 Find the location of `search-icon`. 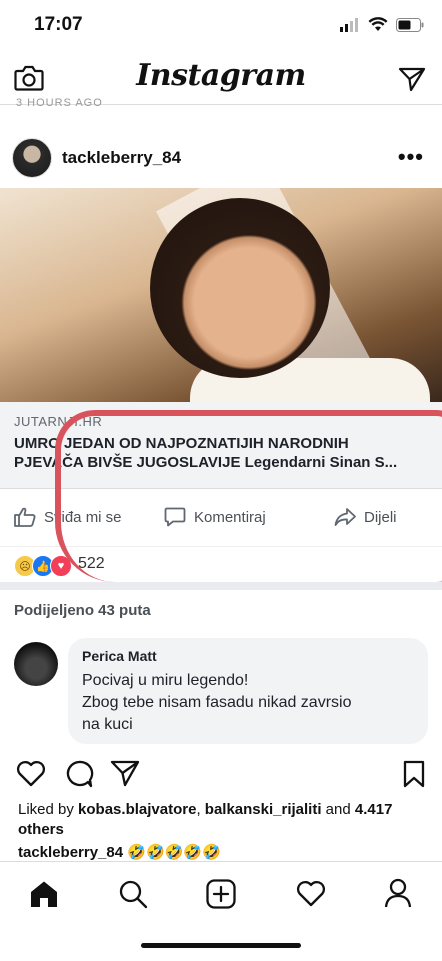

search-icon is located at coordinates (133, 894).